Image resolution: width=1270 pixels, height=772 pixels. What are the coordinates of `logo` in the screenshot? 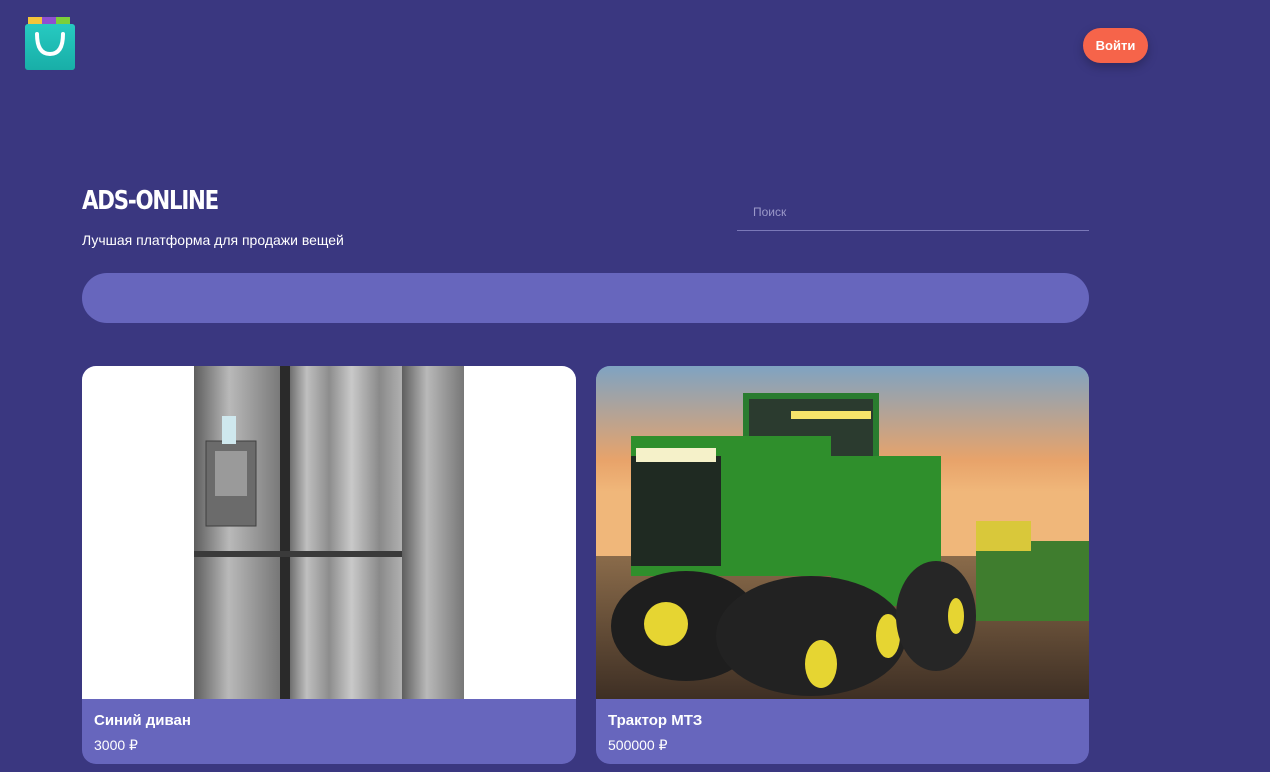 It's located at (50, 43).